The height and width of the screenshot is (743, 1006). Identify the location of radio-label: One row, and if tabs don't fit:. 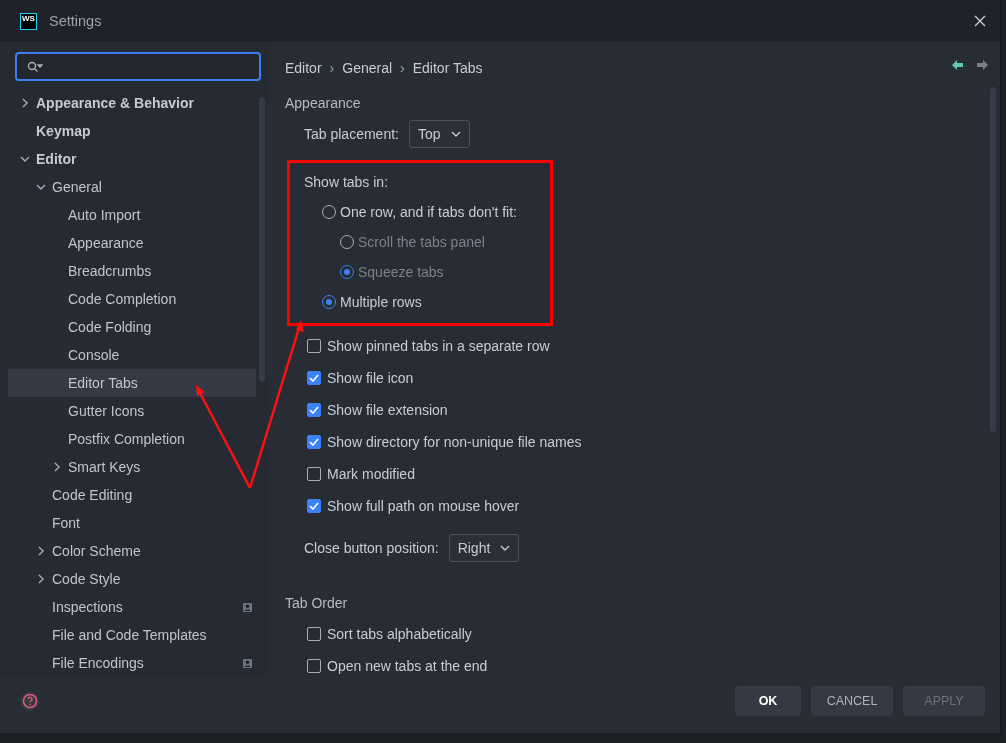
(428, 212).